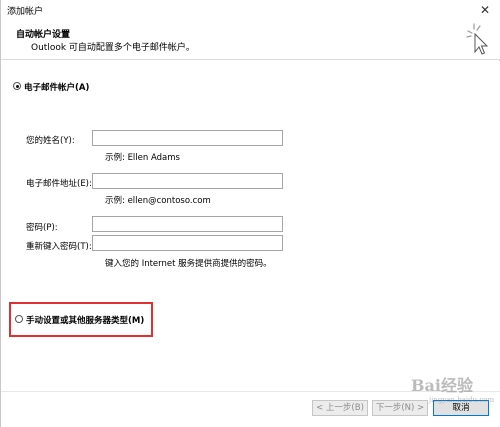  Describe the element at coordinates (142, 158) in the screenshot. I see `name-hint: 示例: Ellen Adams` at that location.